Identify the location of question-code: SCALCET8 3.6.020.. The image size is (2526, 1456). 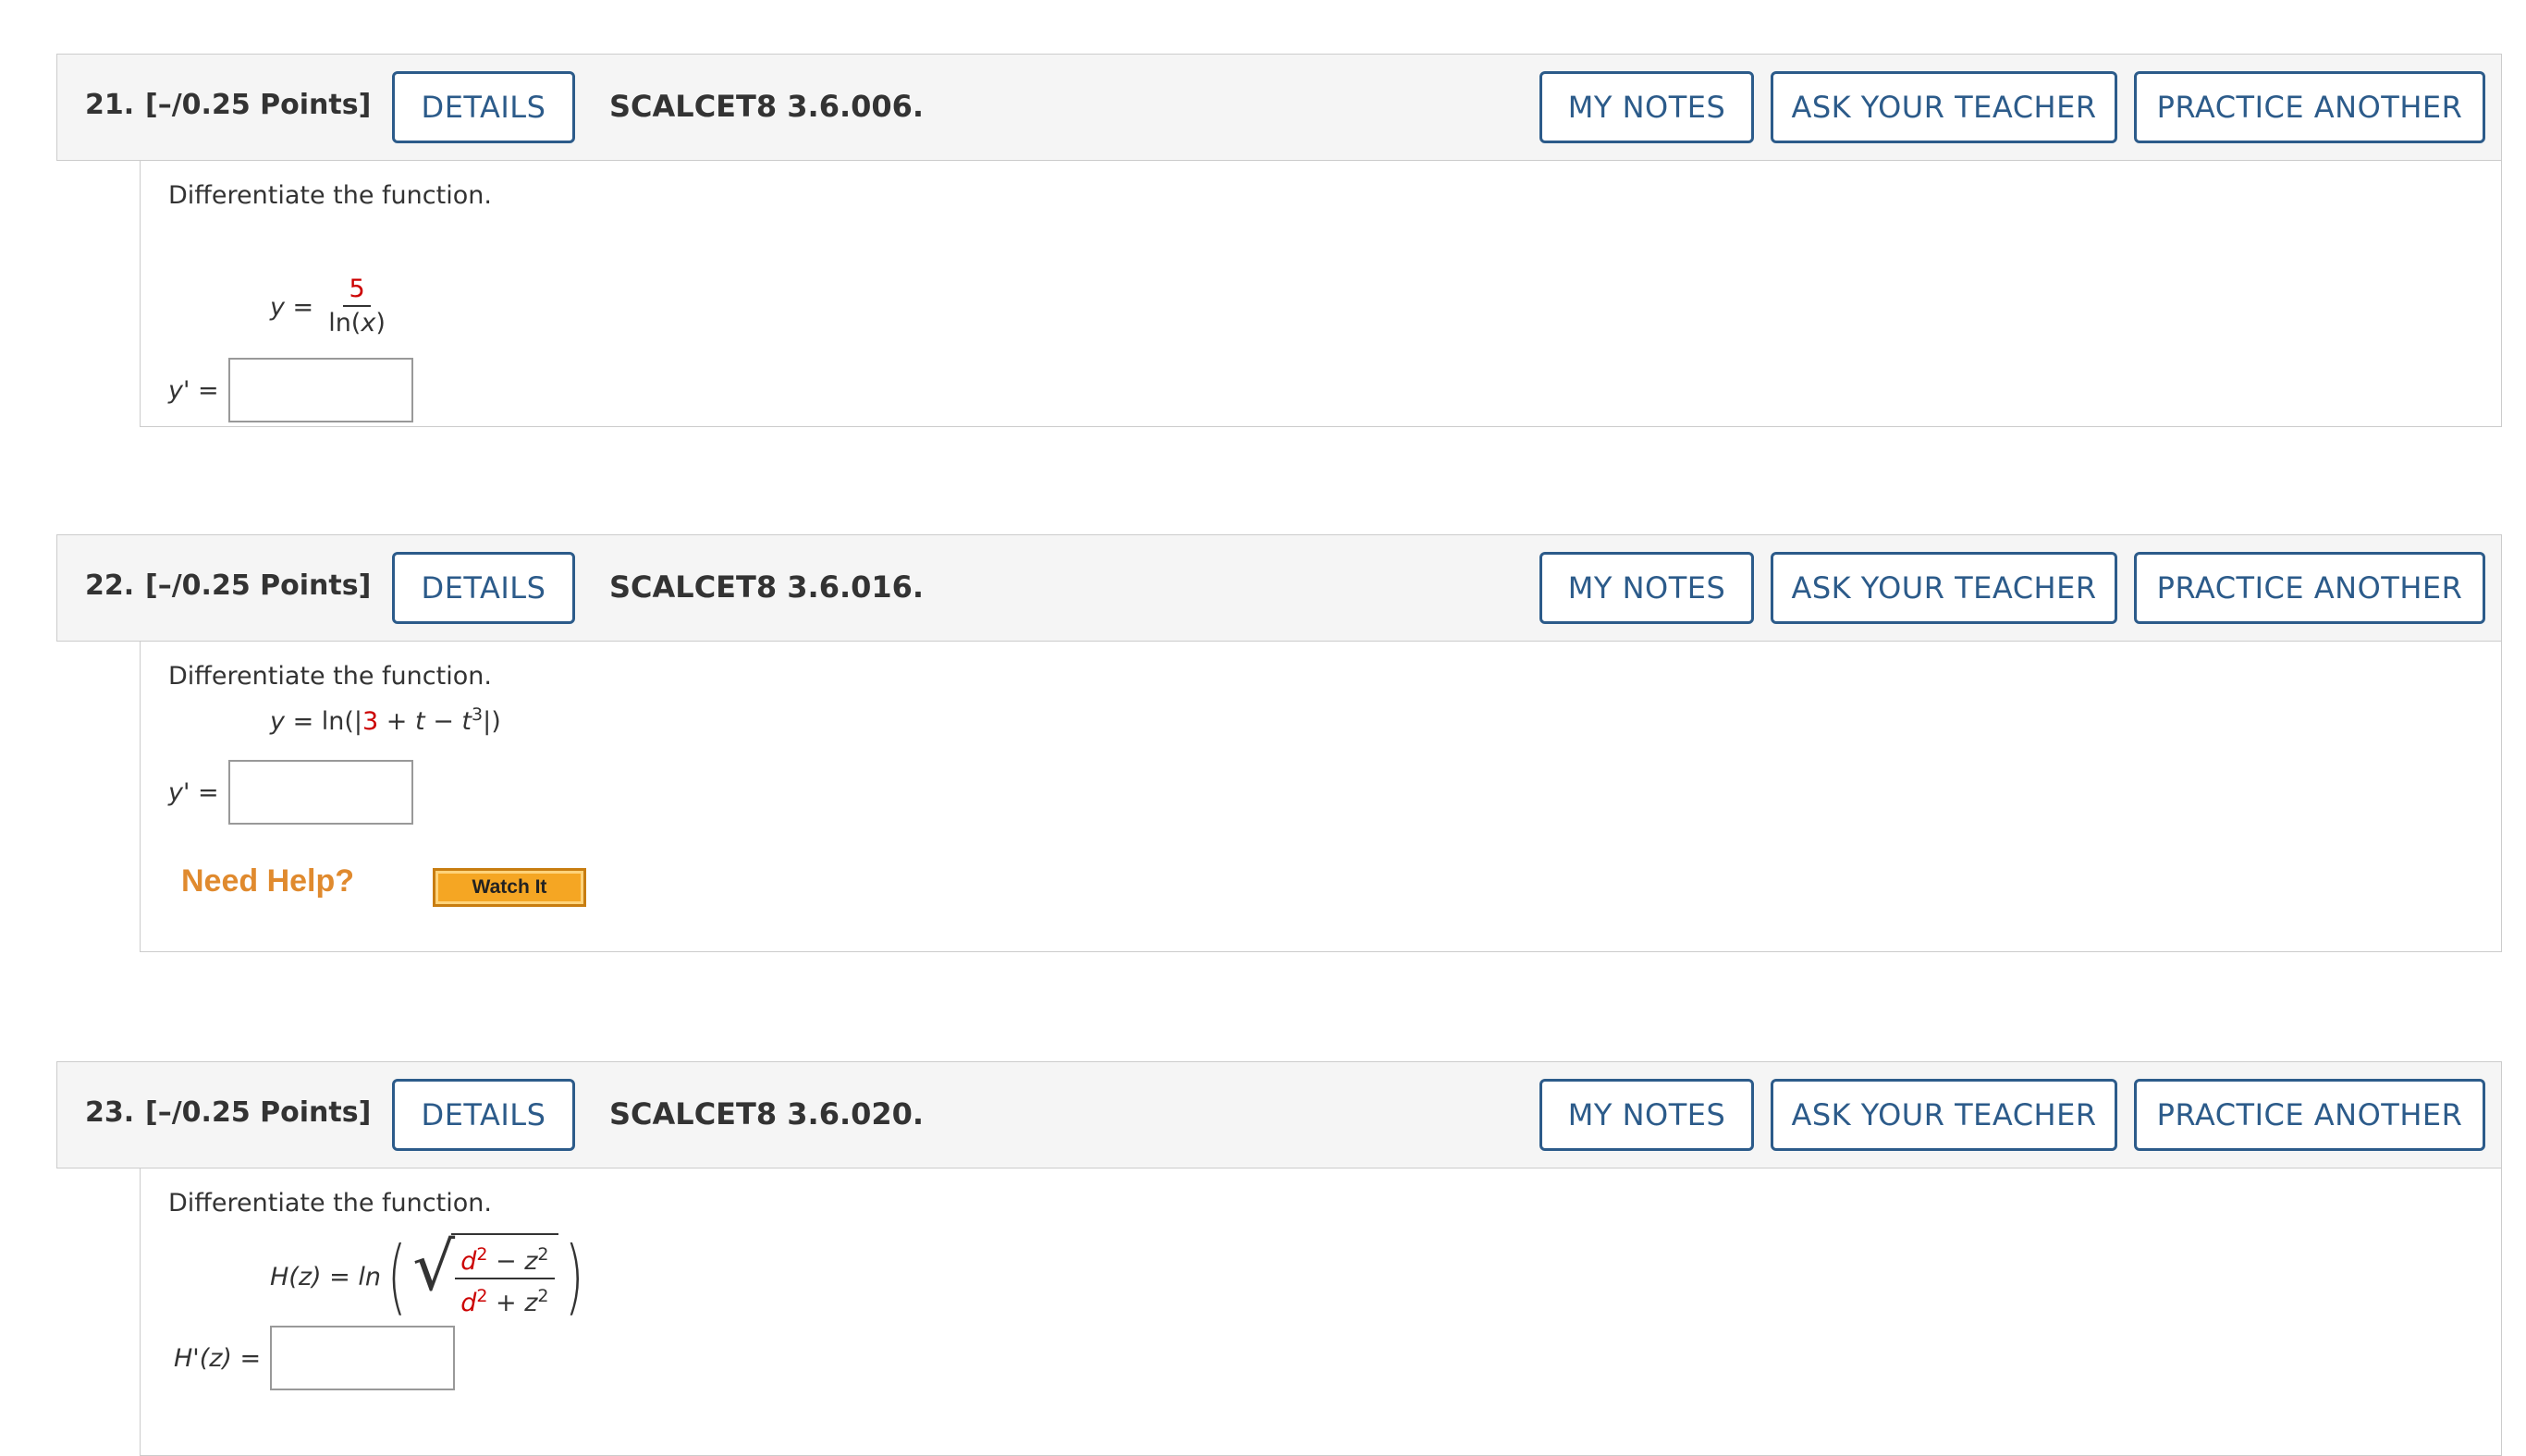
(767, 1114).